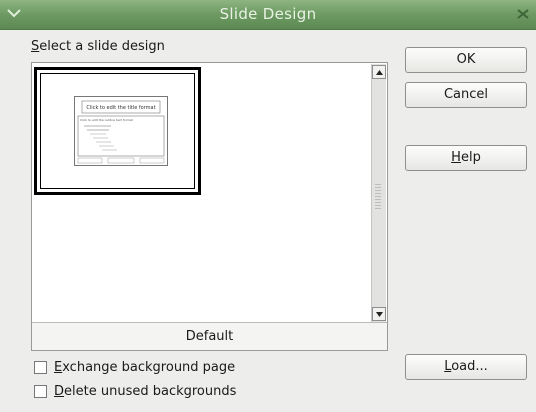  I want to click on scroll-down-button, so click(379, 314).